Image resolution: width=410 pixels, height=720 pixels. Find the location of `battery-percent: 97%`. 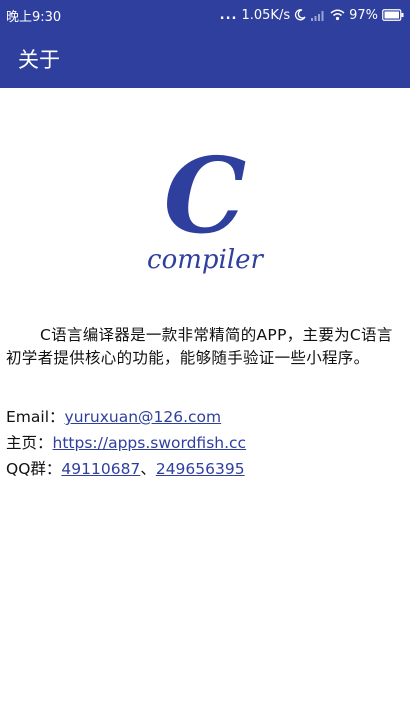

battery-percent: 97% is located at coordinates (363, 15).